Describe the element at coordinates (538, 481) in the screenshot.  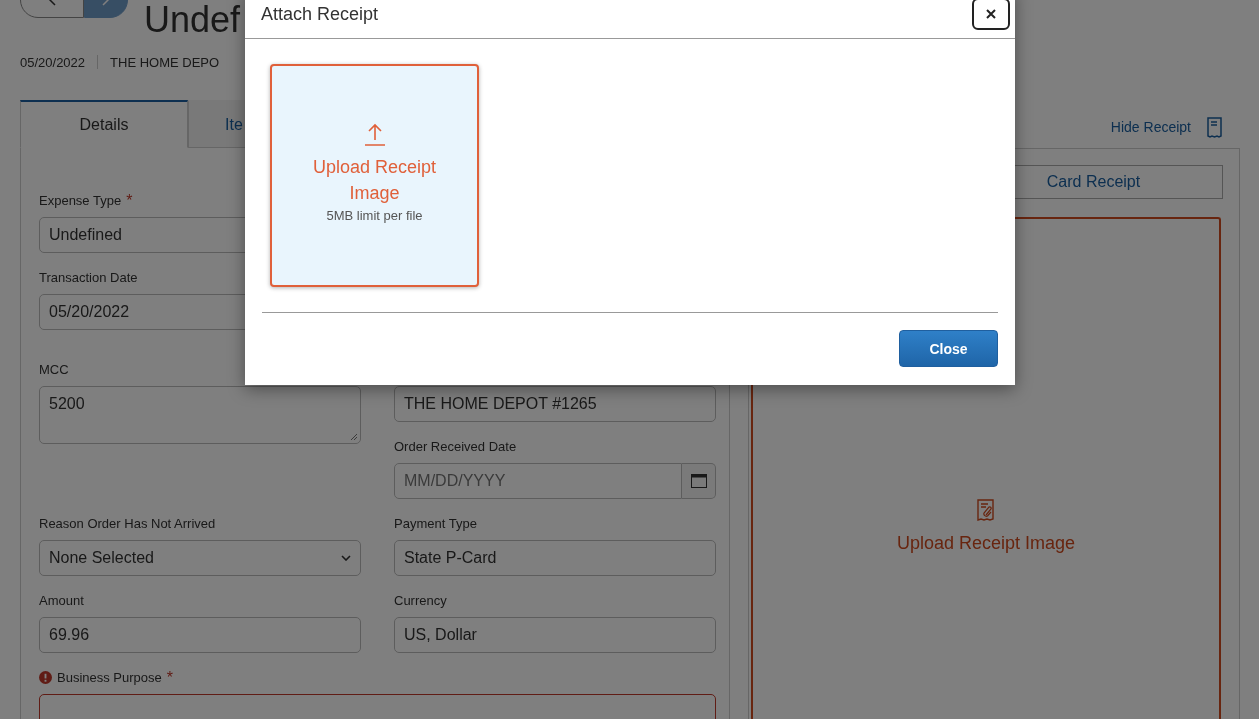
I see `date-field: MM/DD/YYYY` at that location.